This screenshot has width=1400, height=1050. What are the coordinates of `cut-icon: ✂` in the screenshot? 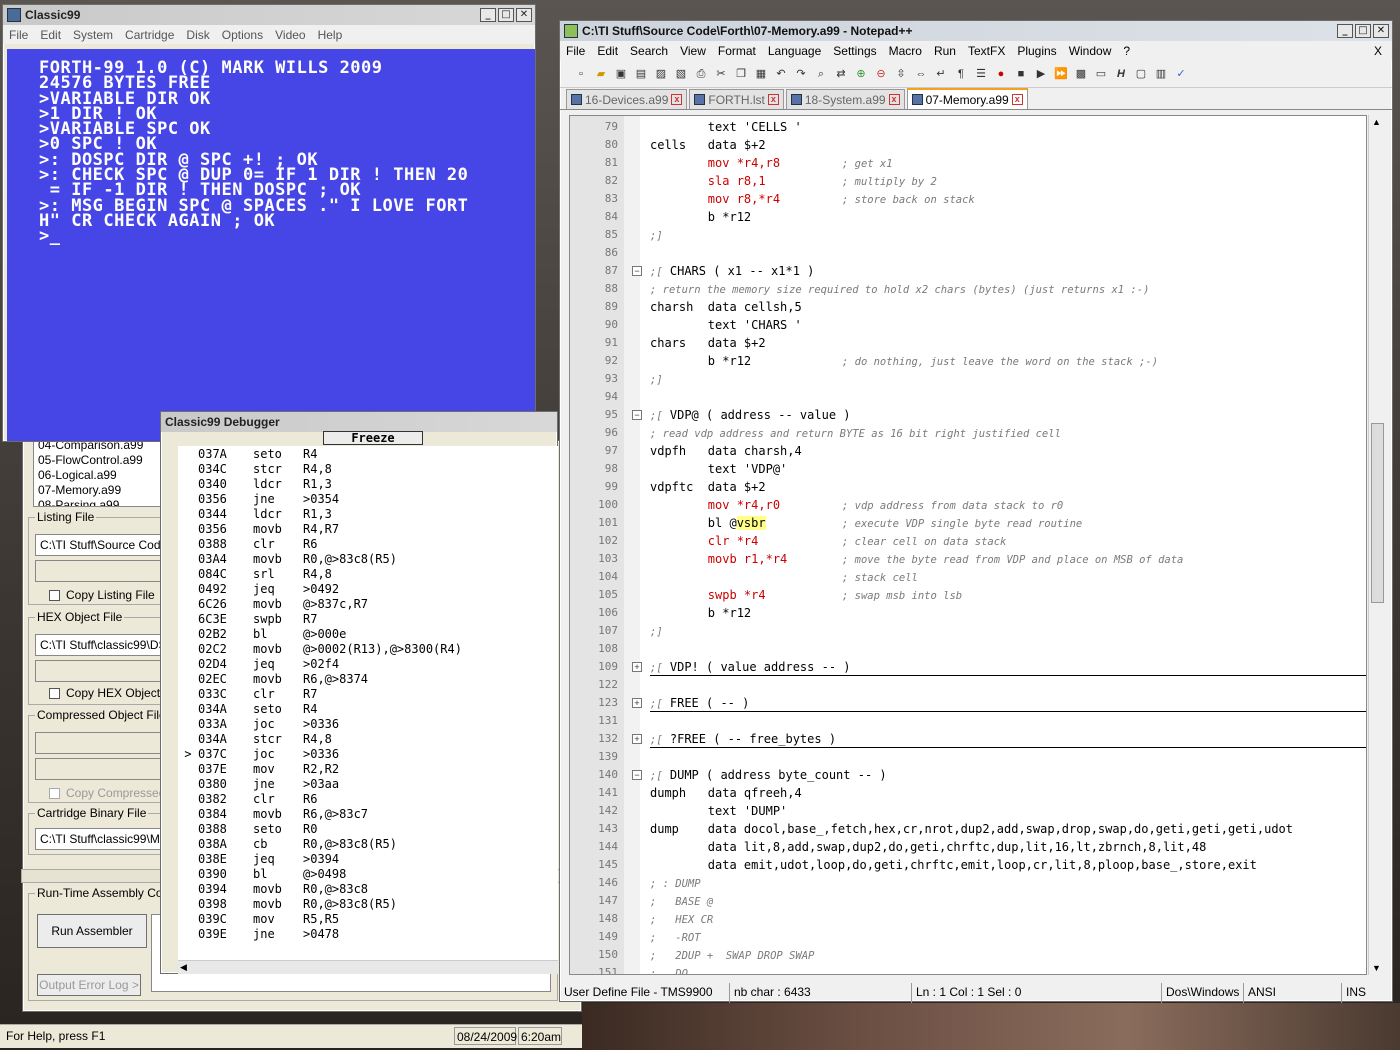 It's located at (721, 74).